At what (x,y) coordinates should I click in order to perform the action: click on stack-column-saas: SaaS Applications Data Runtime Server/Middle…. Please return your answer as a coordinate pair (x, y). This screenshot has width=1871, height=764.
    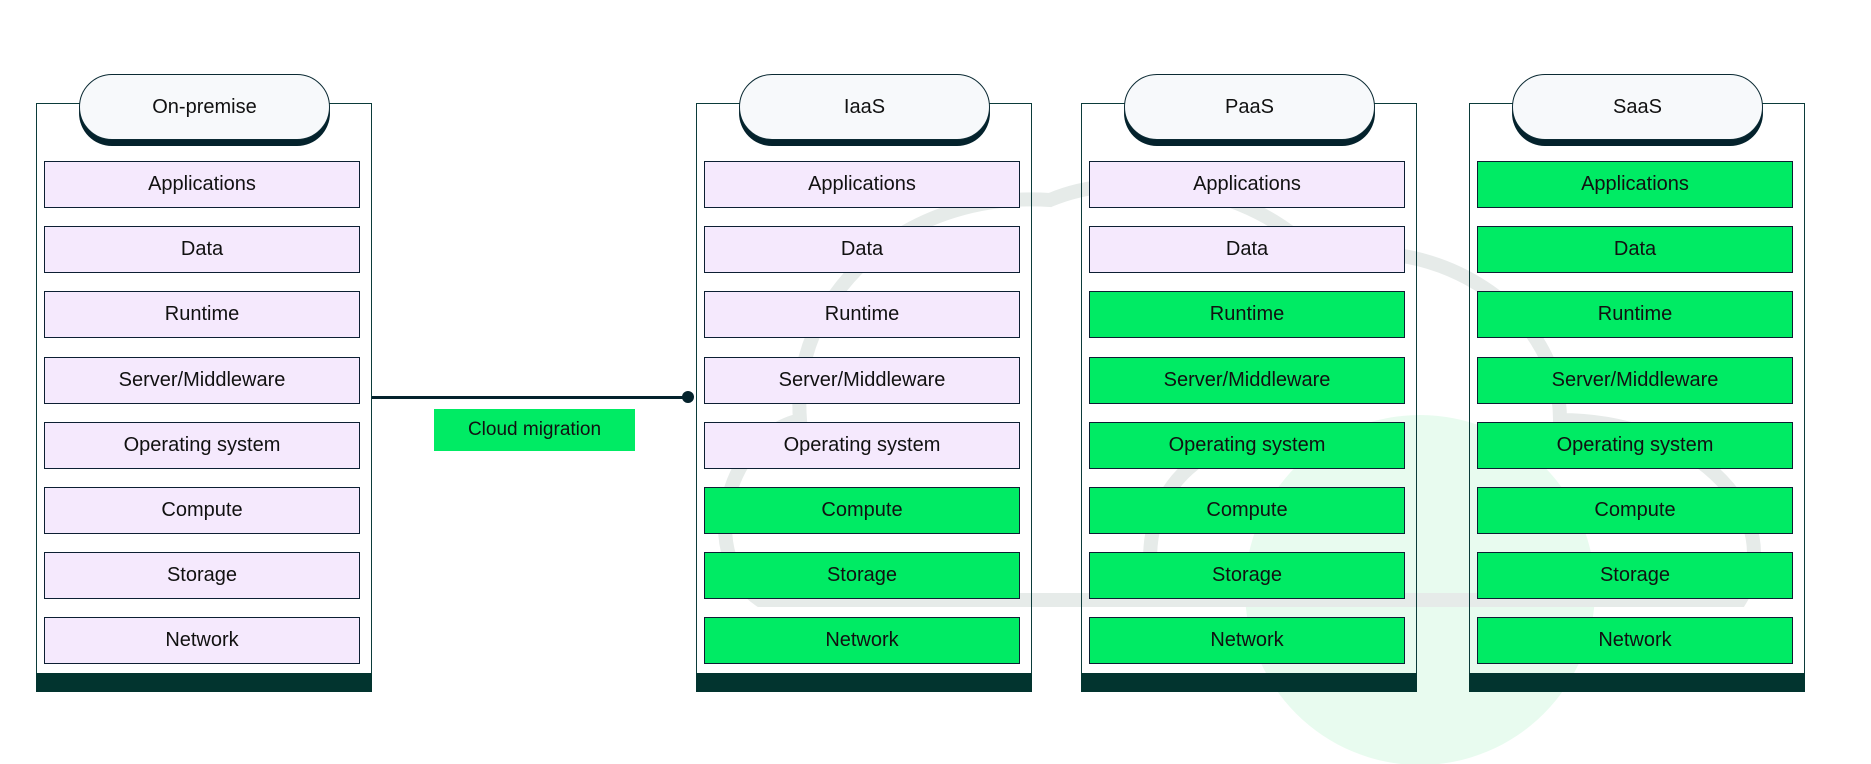
    Looking at the image, I should click on (1637, 383).